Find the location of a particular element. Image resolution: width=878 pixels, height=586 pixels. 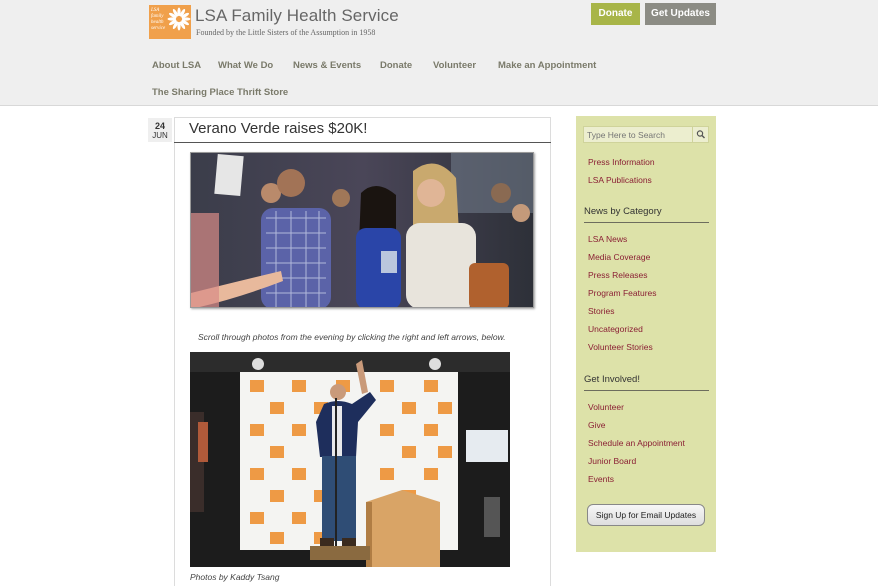

nav-item-news-events: News & Events is located at coordinates (327, 65).